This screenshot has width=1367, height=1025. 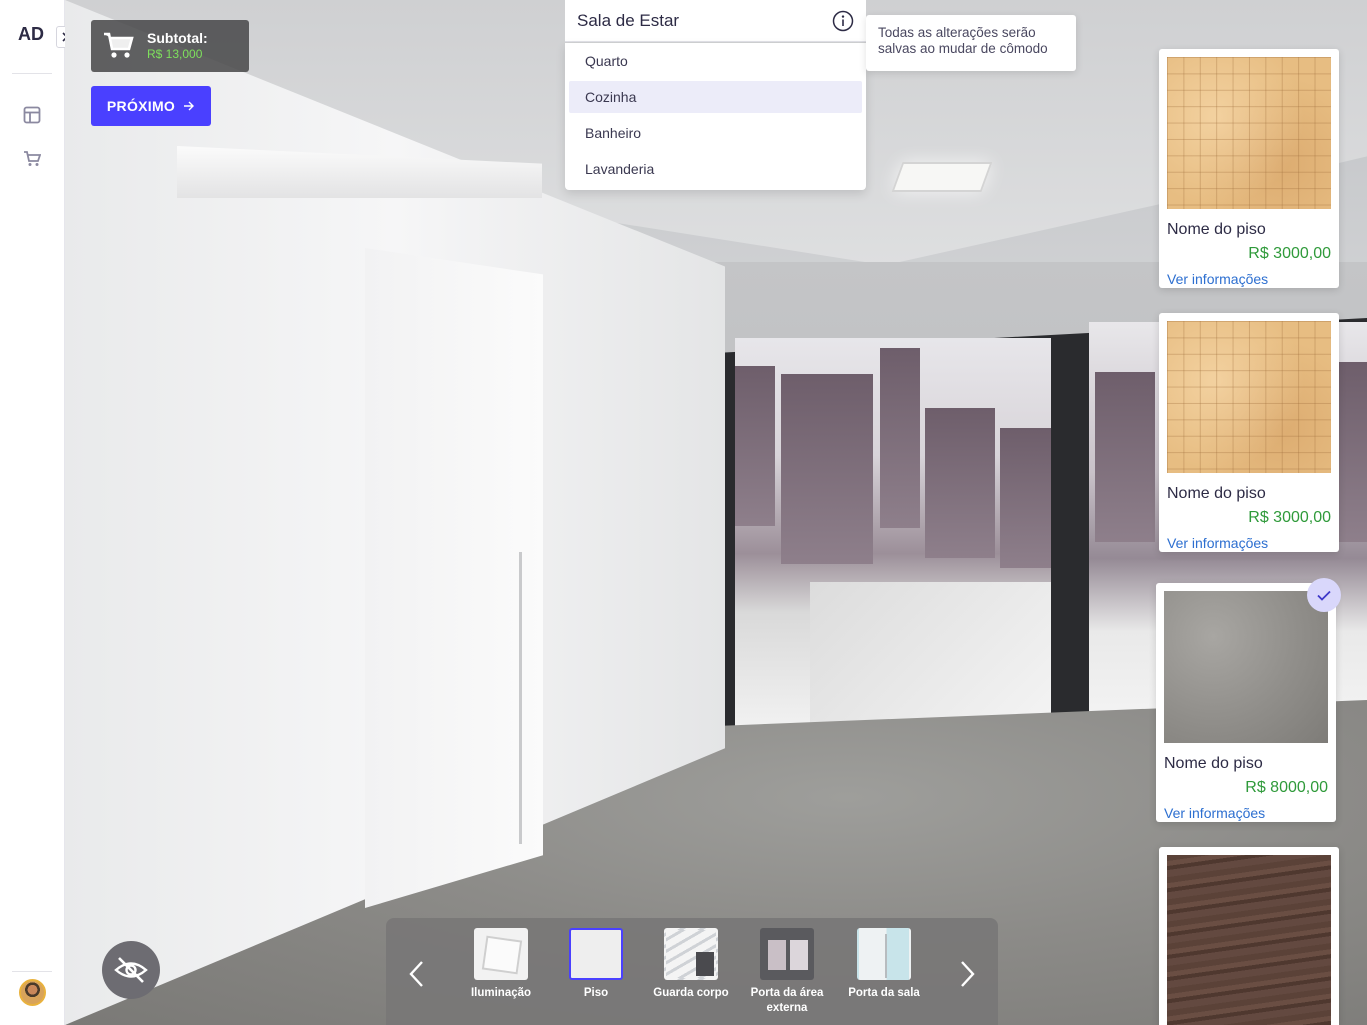 I want to click on category-label: Piso, so click(x=596, y=993).